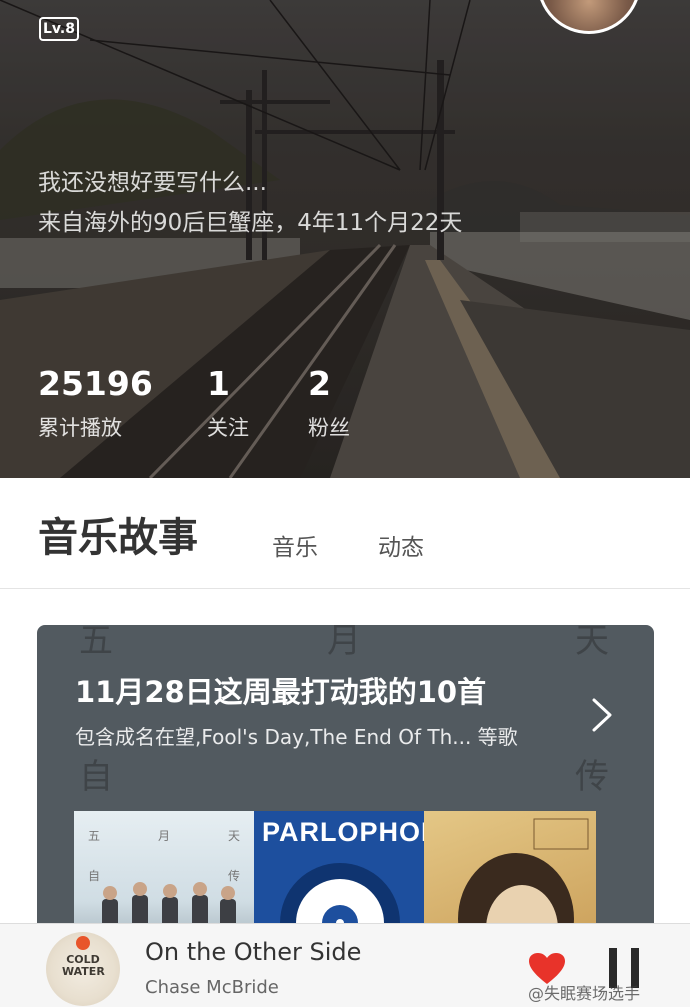 The height and width of the screenshot is (1007, 690). Describe the element at coordinates (95, 383) in the screenshot. I see `stat-plays-count: 25196` at that location.